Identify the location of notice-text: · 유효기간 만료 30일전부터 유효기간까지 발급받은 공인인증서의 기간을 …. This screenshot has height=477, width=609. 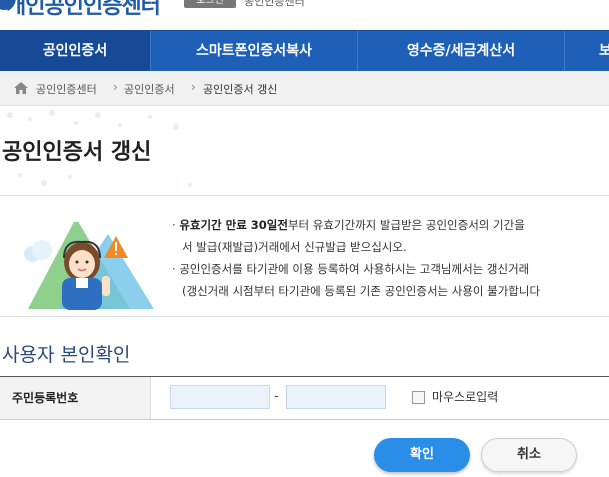
(356, 258).